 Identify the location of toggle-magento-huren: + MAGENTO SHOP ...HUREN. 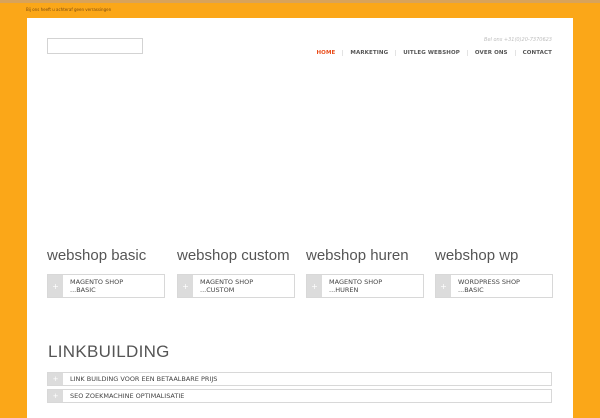
(365, 286).